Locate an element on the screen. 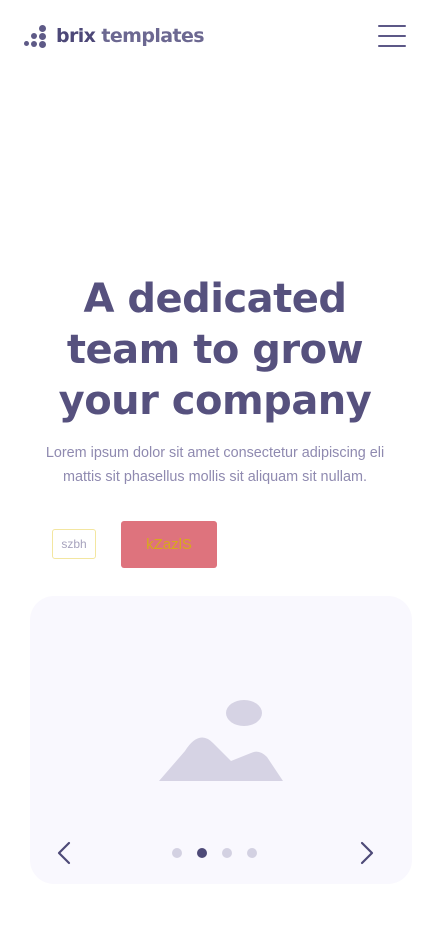  cta-button: kZazlS is located at coordinates (169, 544).